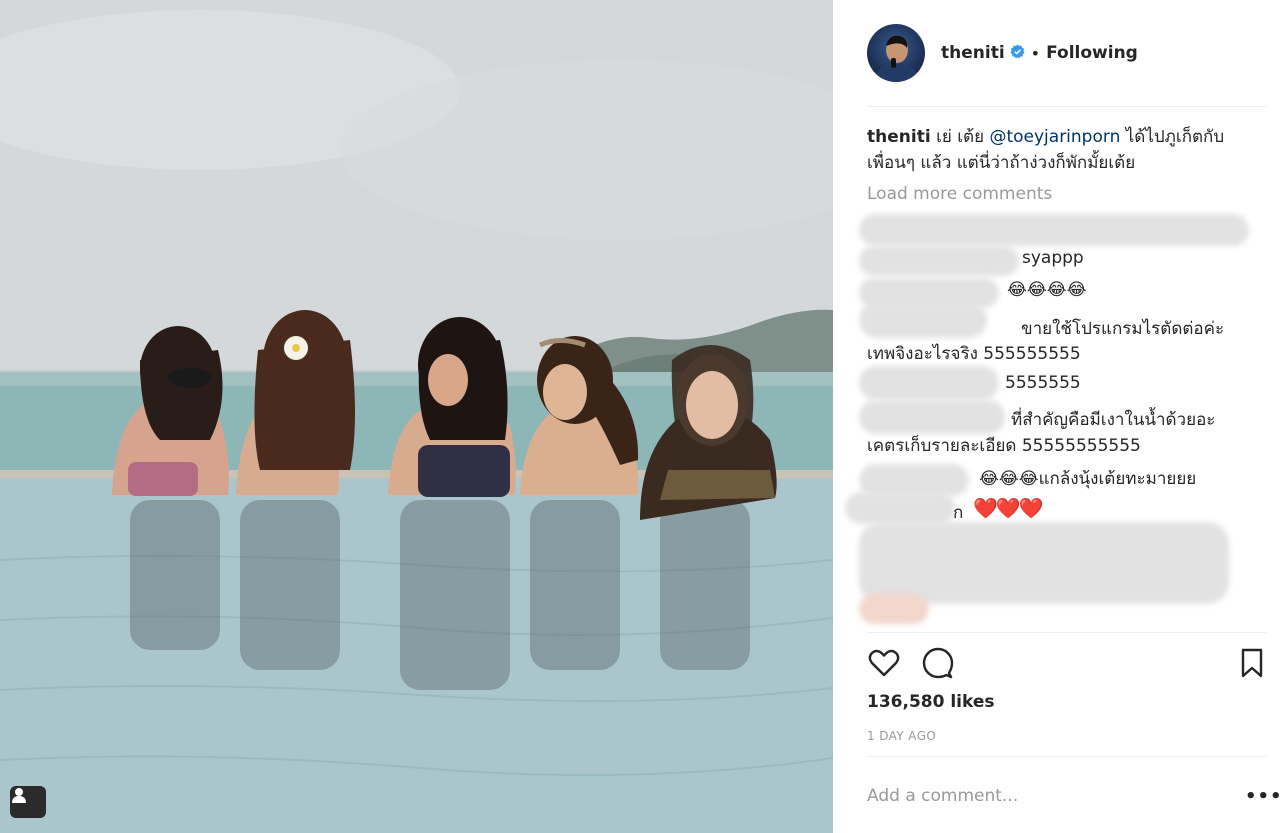 This screenshot has height=833, width=1280. What do you see at coordinates (1123, 329) in the screenshot?
I see `comment-text: ขายใช้โปรแกรมไรตัดต่อค่ะ` at bounding box center [1123, 329].